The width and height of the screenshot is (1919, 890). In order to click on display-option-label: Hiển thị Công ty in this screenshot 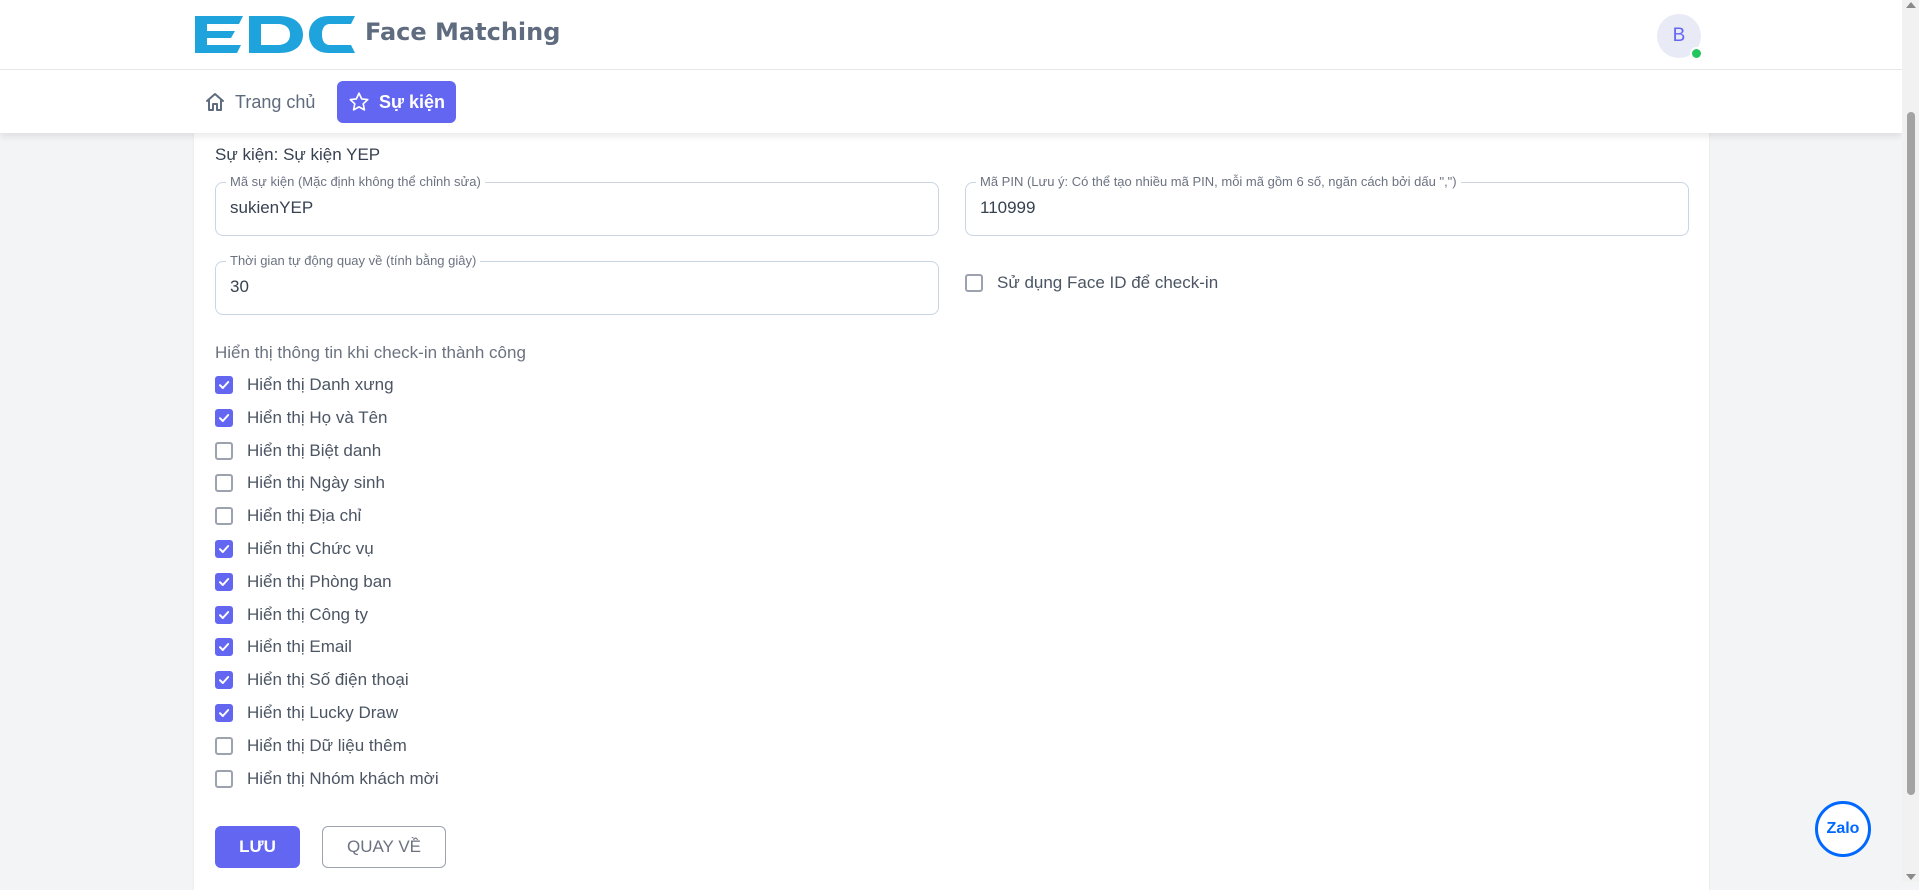, I will do `click(307, 614)`.